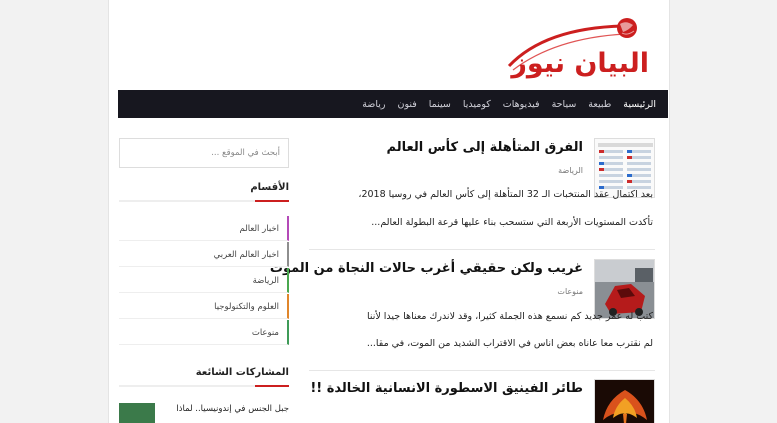 This screenshot has height=423, width=777. I want to click on post-category: منوعات, so click(570, 291).